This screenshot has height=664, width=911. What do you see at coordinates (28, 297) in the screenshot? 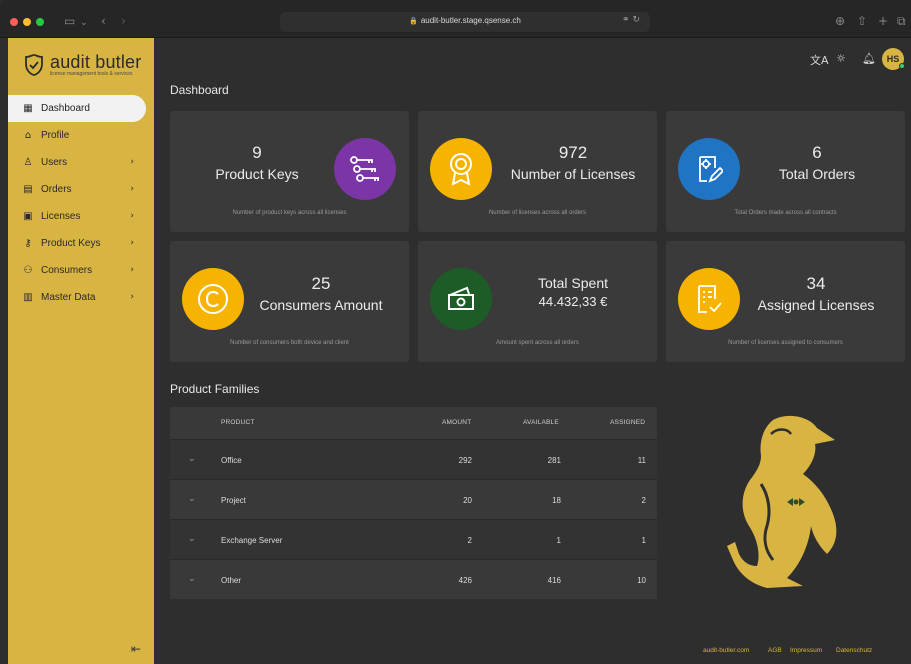
I see `table-icon: ▥` at bounding box center [28, 297].